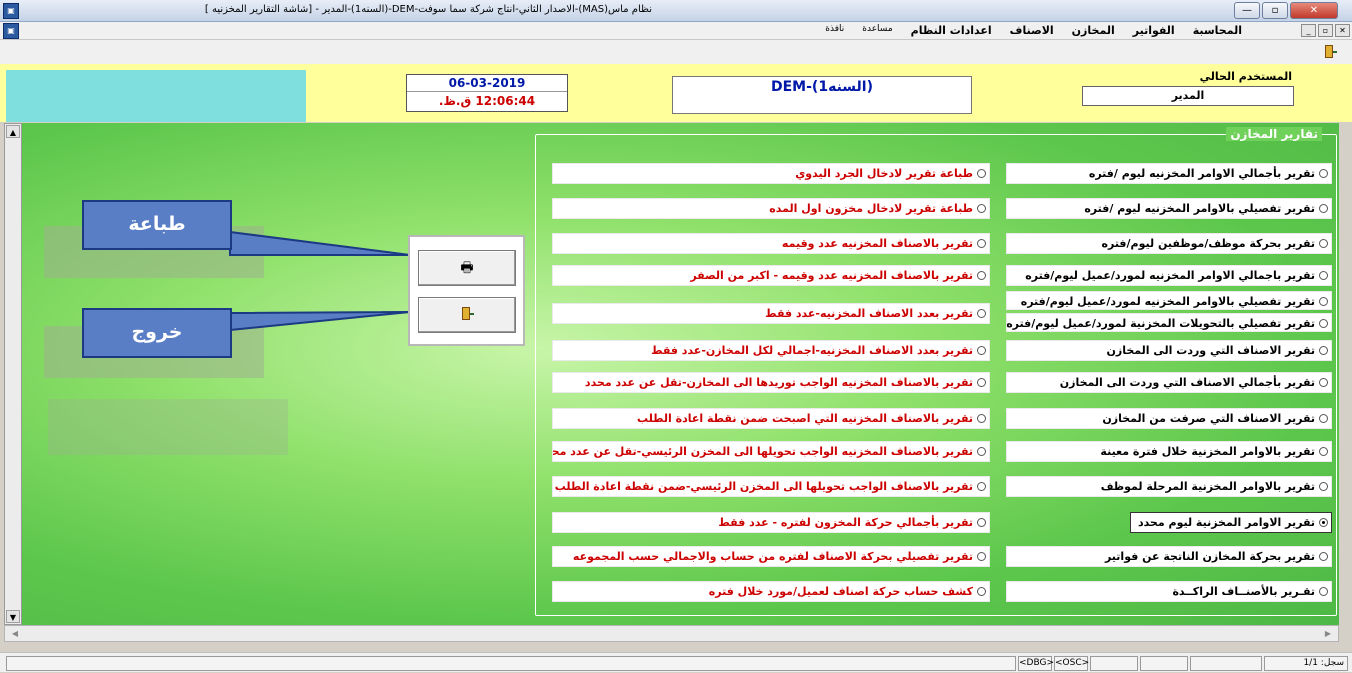  Describe the element at coordinates (1207, 451) in the screenshot. I see `report-option-label: تقرير بالاوامر المخزنية خلال فترة معينة` at that location.